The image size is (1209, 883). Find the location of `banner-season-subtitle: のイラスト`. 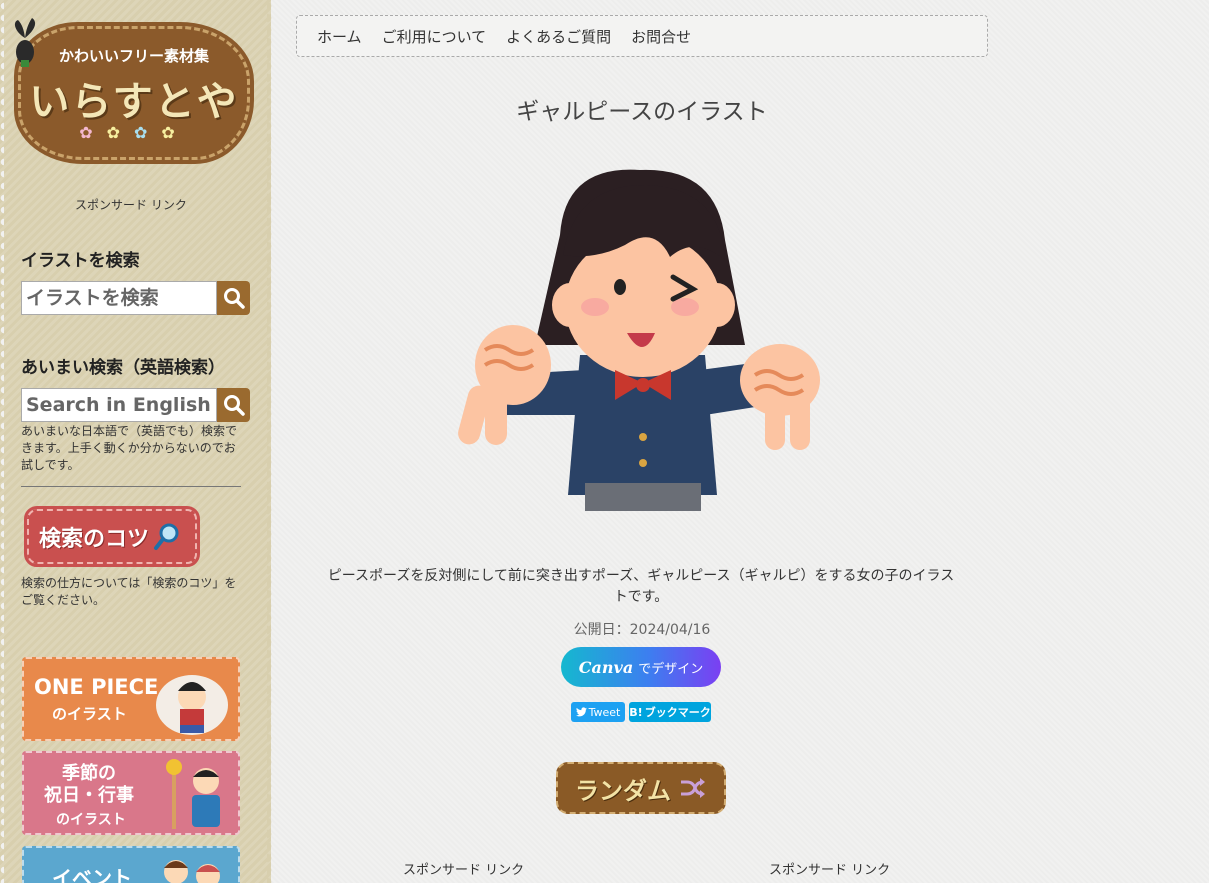

banner-season-subtitle: のイラスト is located at coordinates (91, 820).